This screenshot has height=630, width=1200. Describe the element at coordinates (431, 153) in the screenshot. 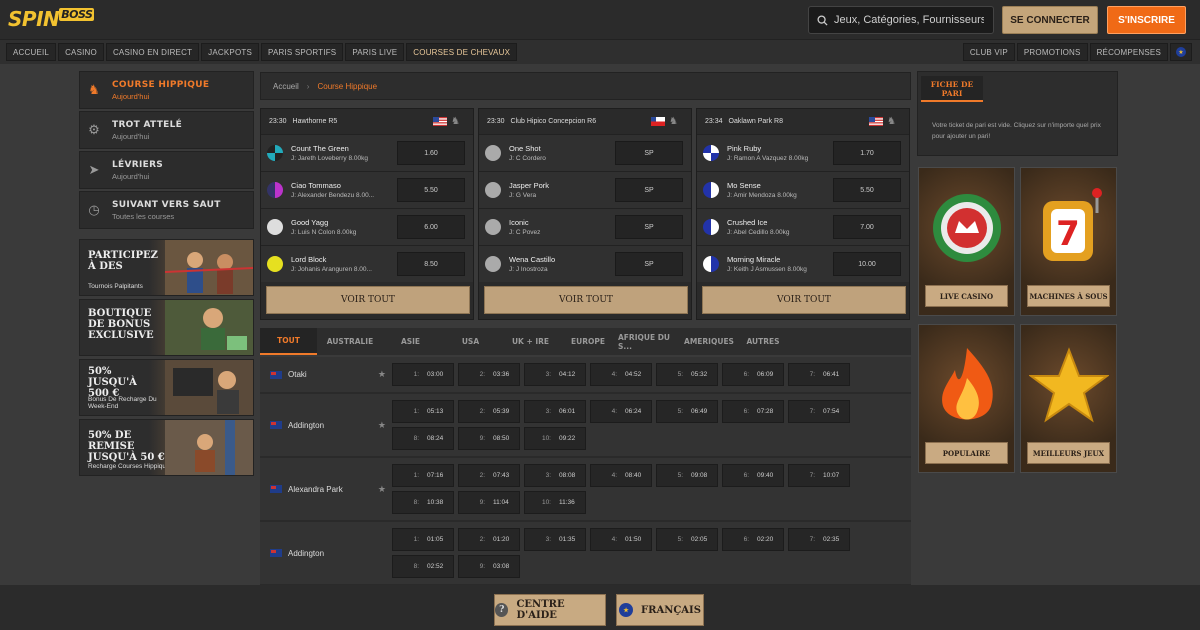

I see `odds-button: 1.60` at that location.